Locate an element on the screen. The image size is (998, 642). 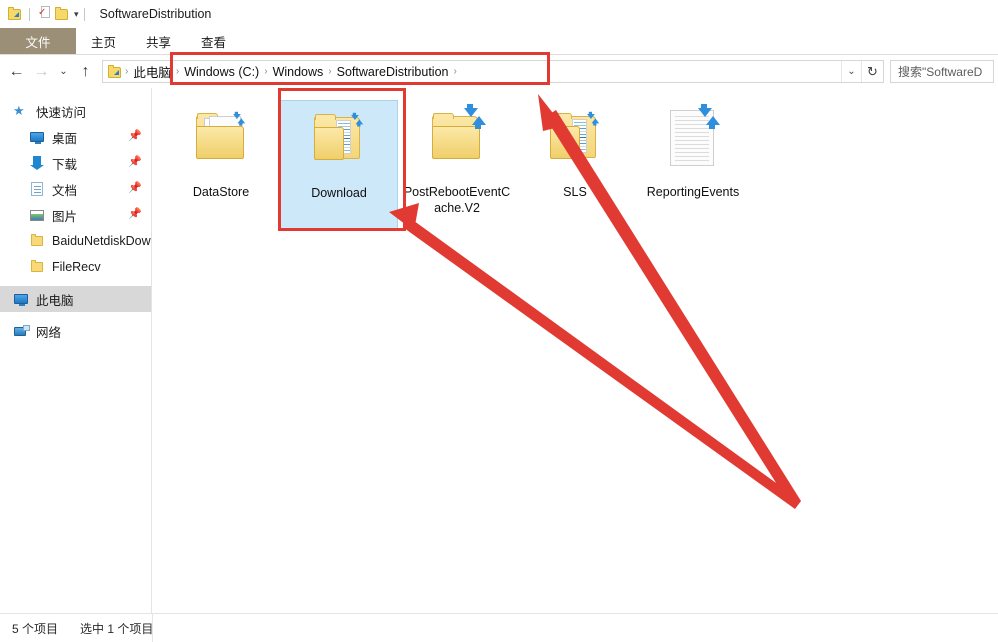
sidebar-item-downloads: 下载 📌 is located at coordinates (75, 163).